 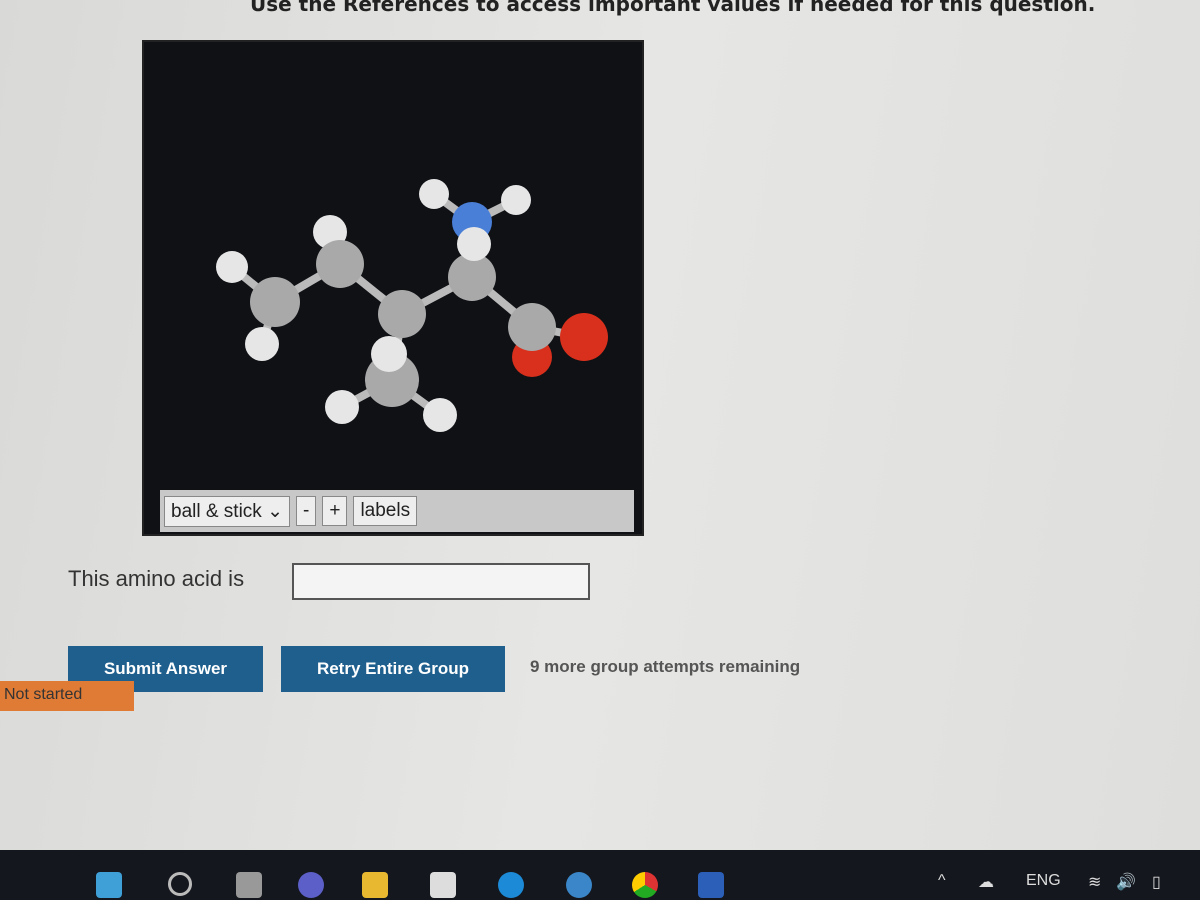 I want to click on labels-button: labels, so click(x=385, y=511).